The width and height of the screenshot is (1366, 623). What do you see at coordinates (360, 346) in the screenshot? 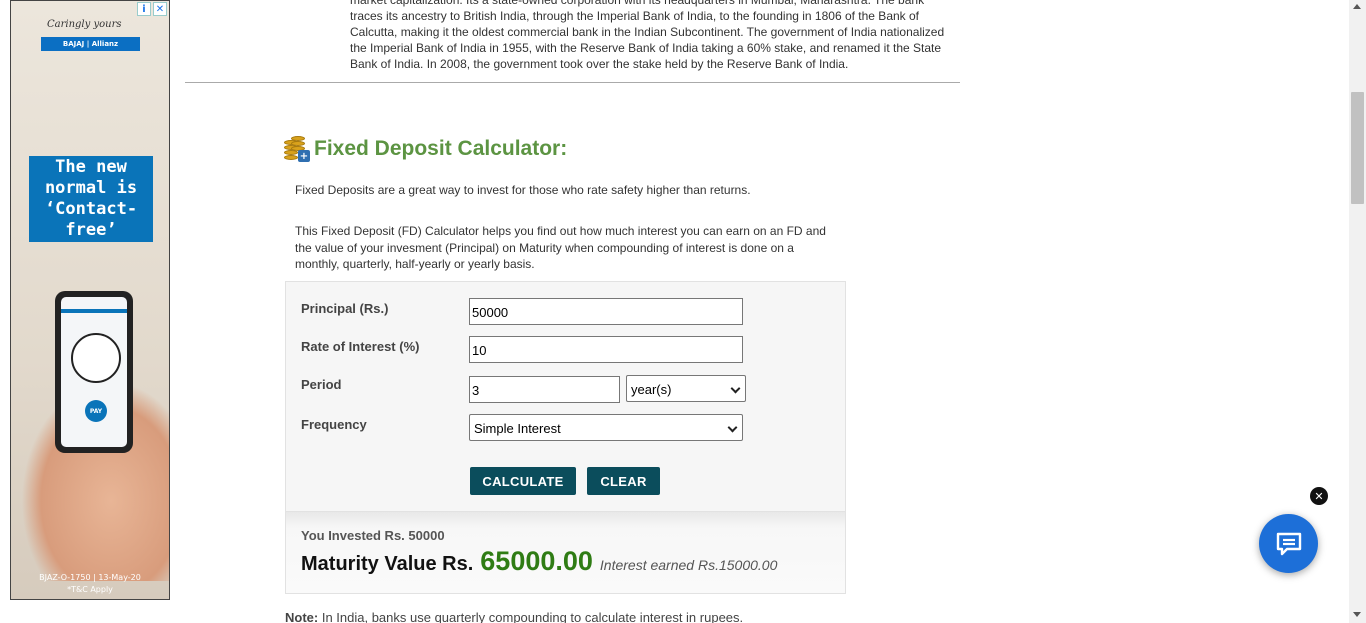
I see `rate-label: Rate of Interest (%)` at bounding box center [360, 346].